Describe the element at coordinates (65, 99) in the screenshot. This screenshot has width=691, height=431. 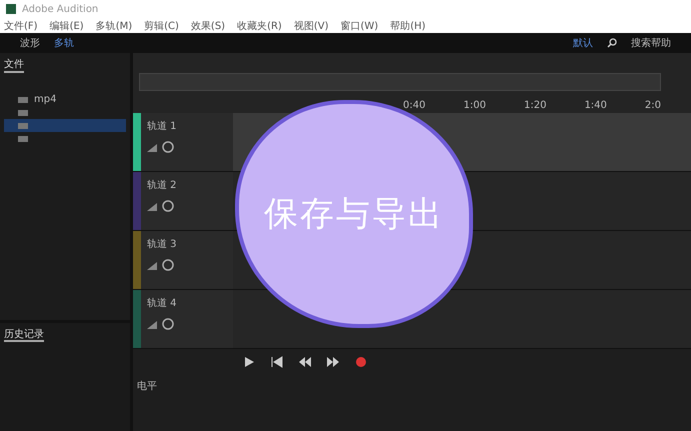
I see `file-row: mp4` at that location.